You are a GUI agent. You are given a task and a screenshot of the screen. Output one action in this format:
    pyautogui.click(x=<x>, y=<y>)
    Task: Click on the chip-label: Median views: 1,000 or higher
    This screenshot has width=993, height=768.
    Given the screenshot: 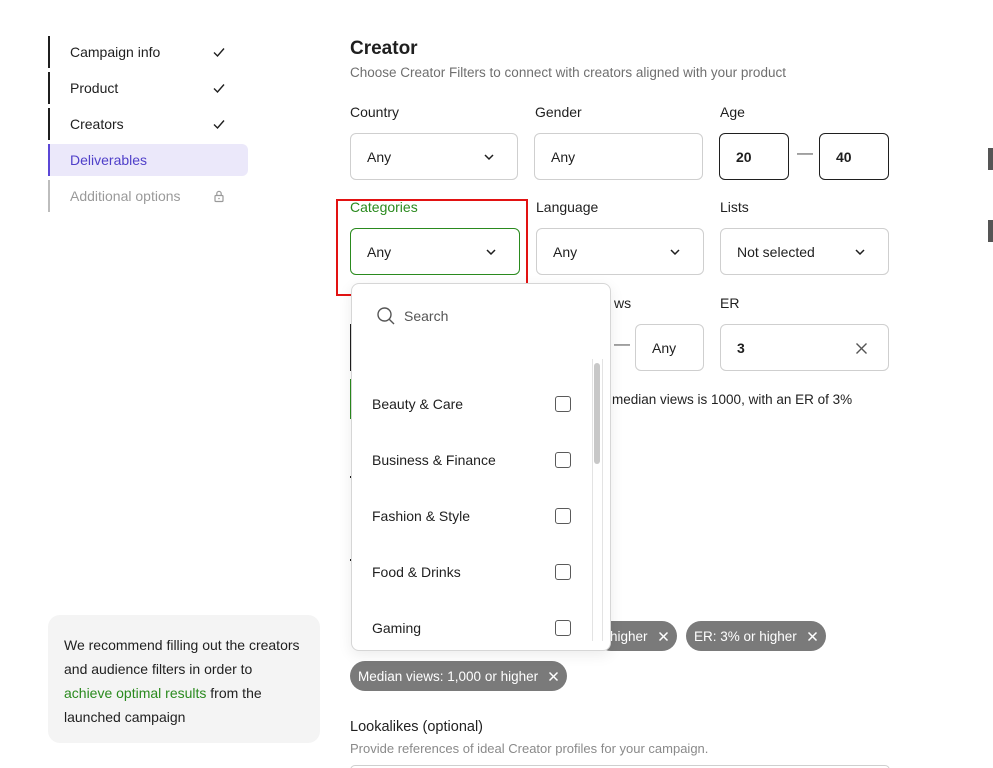 What is the action you would take?
    pyautogui.click(x=448, y=676)
    